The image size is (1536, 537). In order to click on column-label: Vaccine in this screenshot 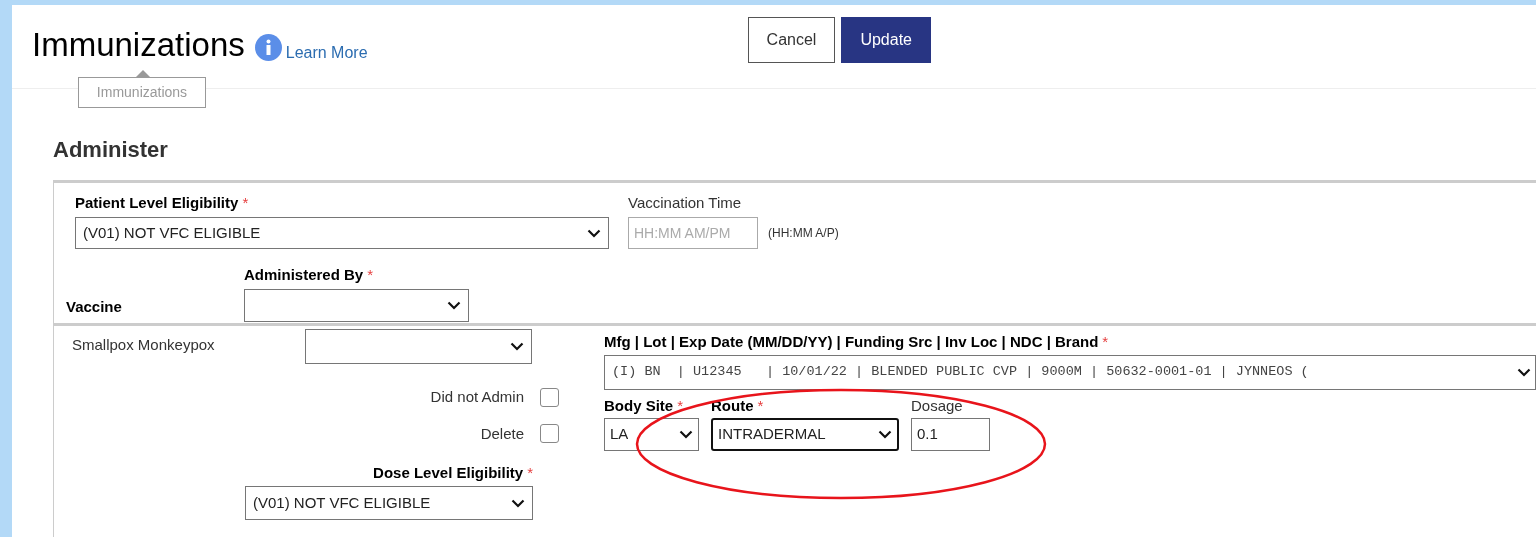, I will do `click(94, 306)`.